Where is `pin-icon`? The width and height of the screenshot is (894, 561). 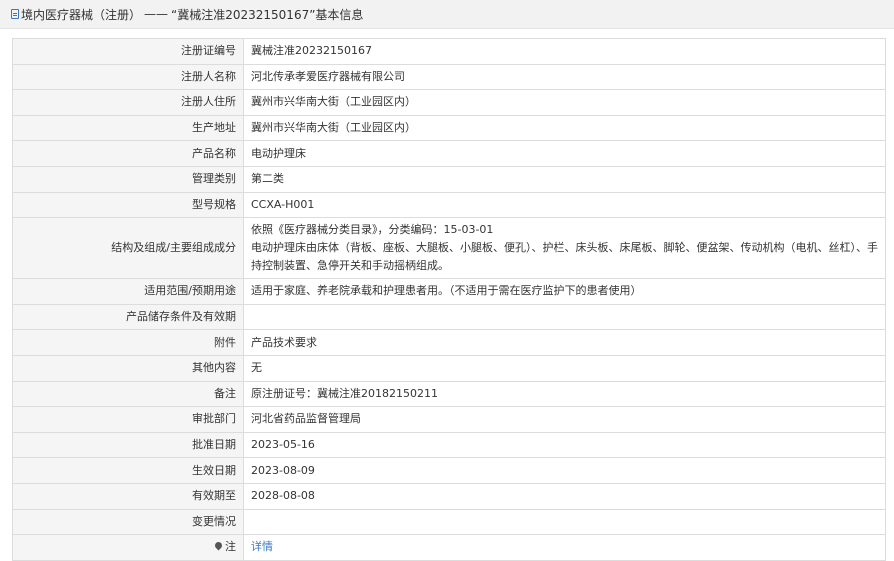 pin-icon is located at coordinates (218, 545).